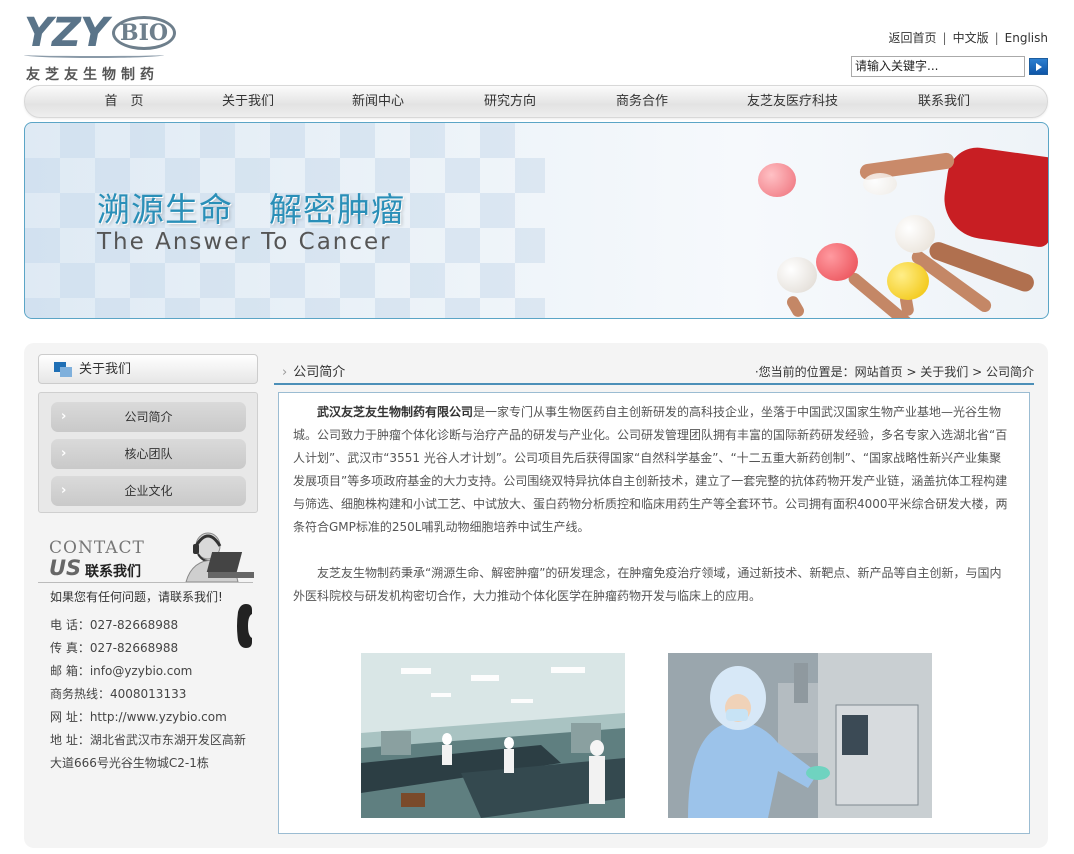 The height and width of the screenshot is (854, 1074). What do you see at coordinates (118, 694) in the screenshot?
I see `contact-hotline: 商务热线：4008013133` at bounding box center [118, 694].